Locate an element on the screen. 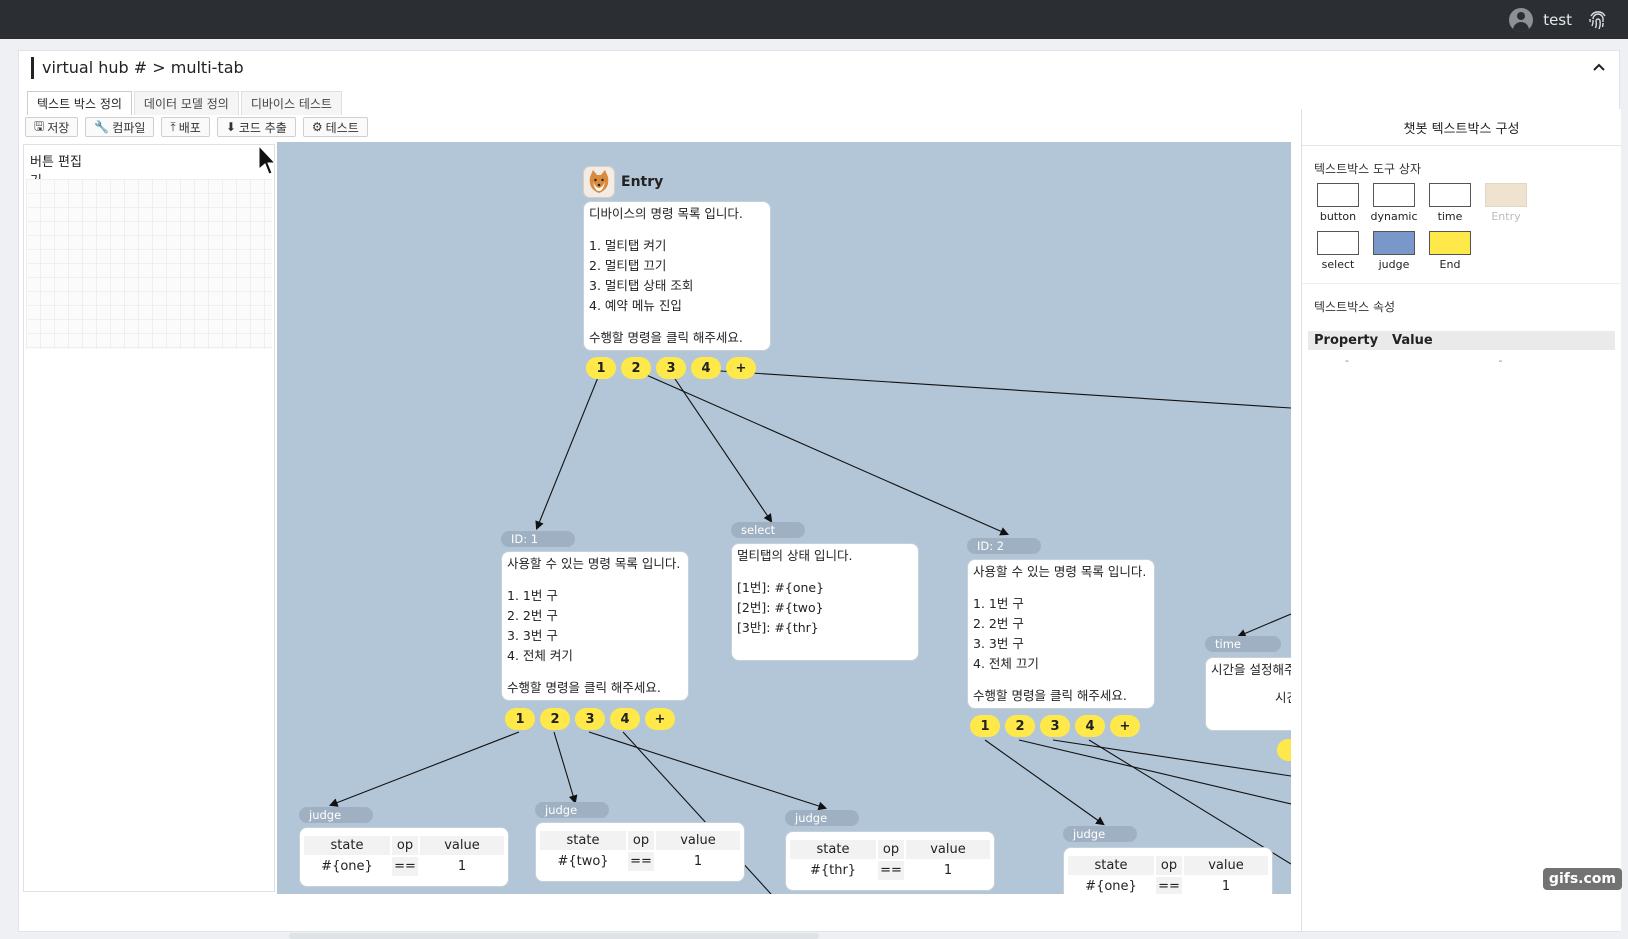 This screenshot has height=939, width=1628. shiba-dog-icon is located at coordinates (599, 182).